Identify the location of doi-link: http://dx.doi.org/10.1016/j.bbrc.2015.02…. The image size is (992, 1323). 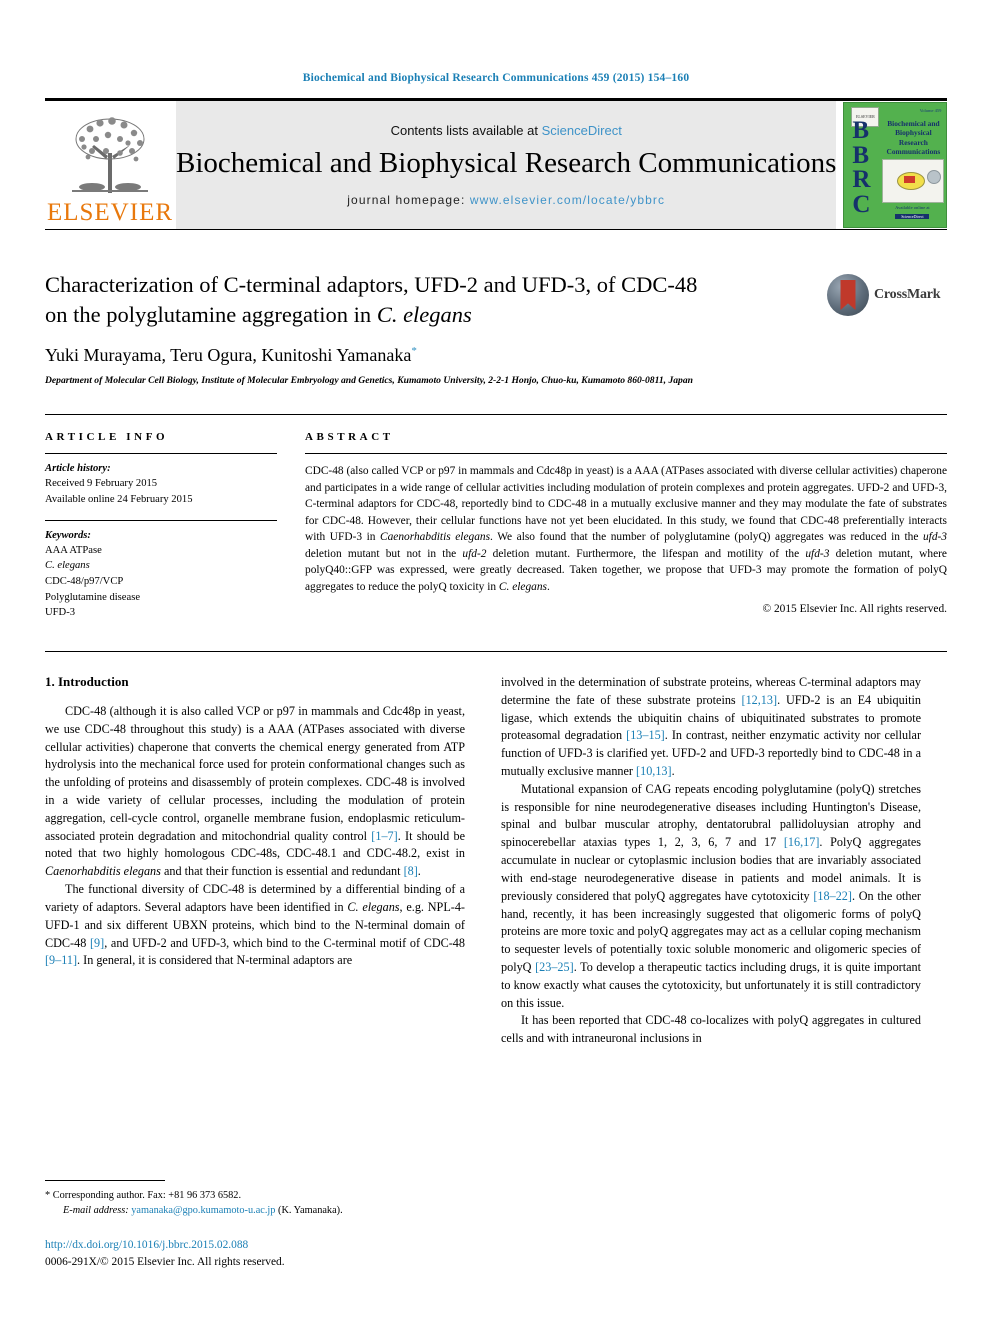
(255, 1245).